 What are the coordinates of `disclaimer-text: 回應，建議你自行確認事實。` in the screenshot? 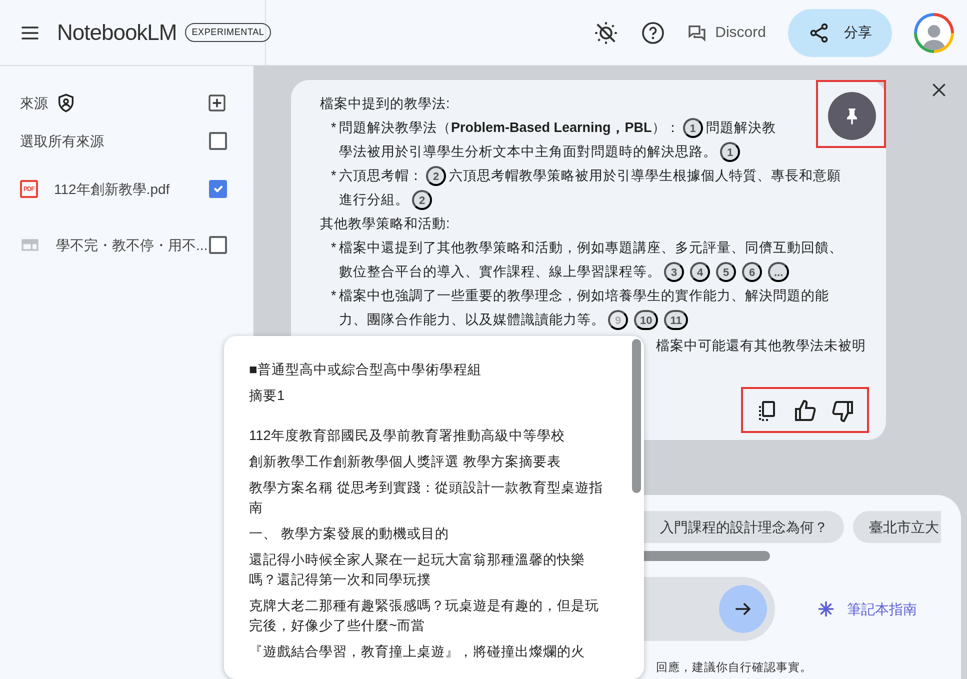 It's located at (734, 667).